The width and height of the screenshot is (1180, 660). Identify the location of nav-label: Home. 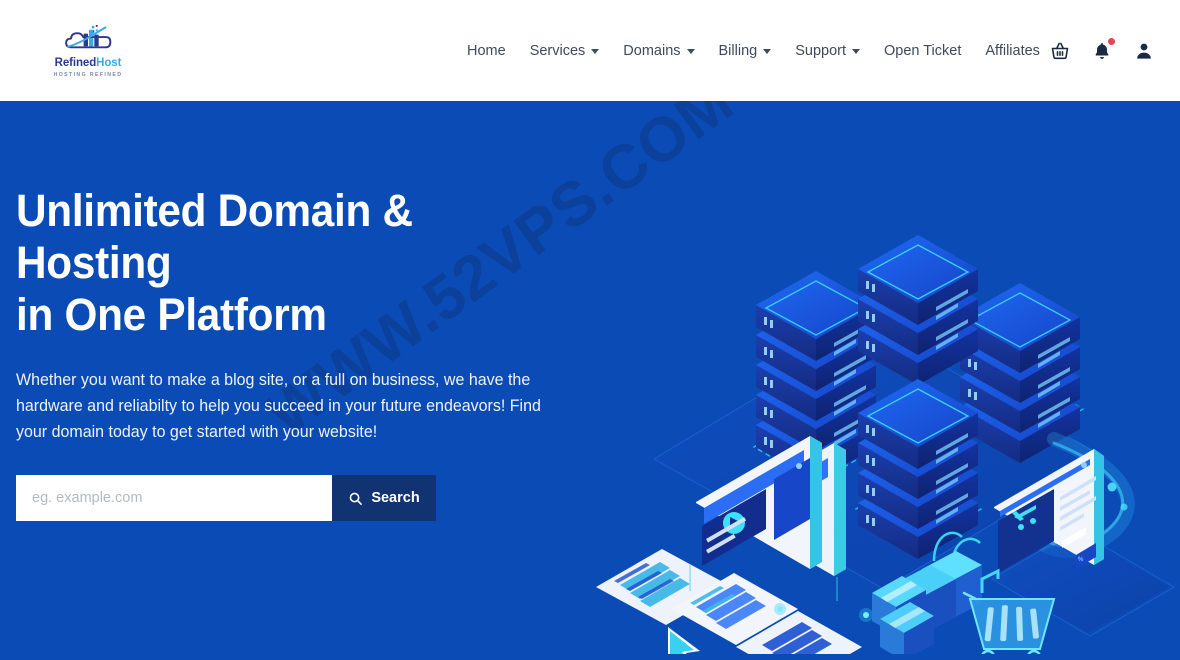
(486, 50).